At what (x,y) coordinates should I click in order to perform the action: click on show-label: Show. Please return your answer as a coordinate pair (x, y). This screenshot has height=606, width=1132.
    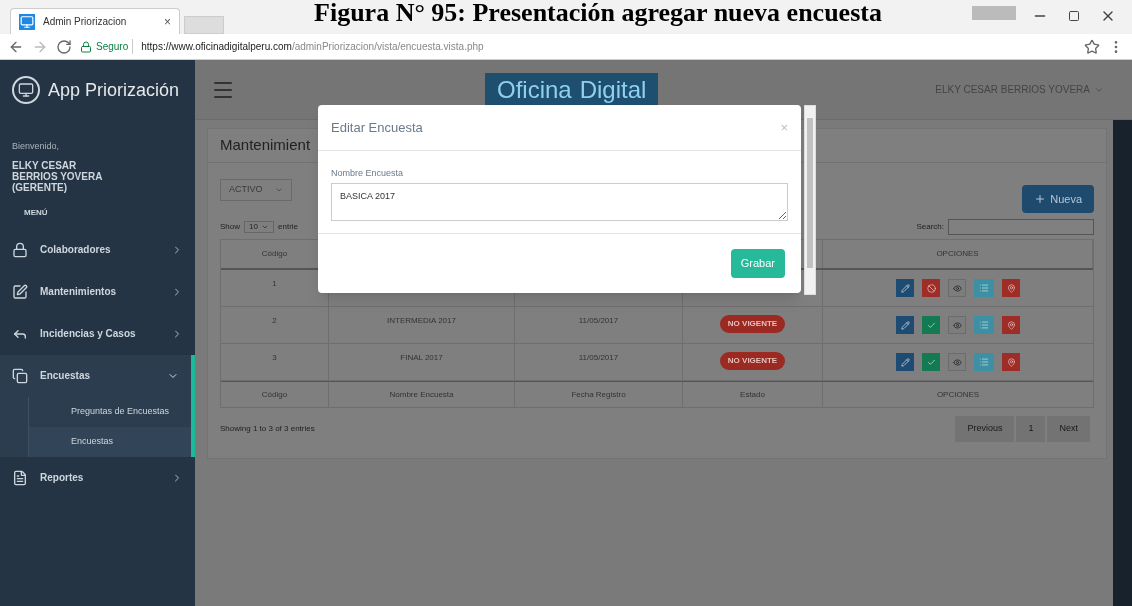
    Looking at the image, I should click on (230, 227).